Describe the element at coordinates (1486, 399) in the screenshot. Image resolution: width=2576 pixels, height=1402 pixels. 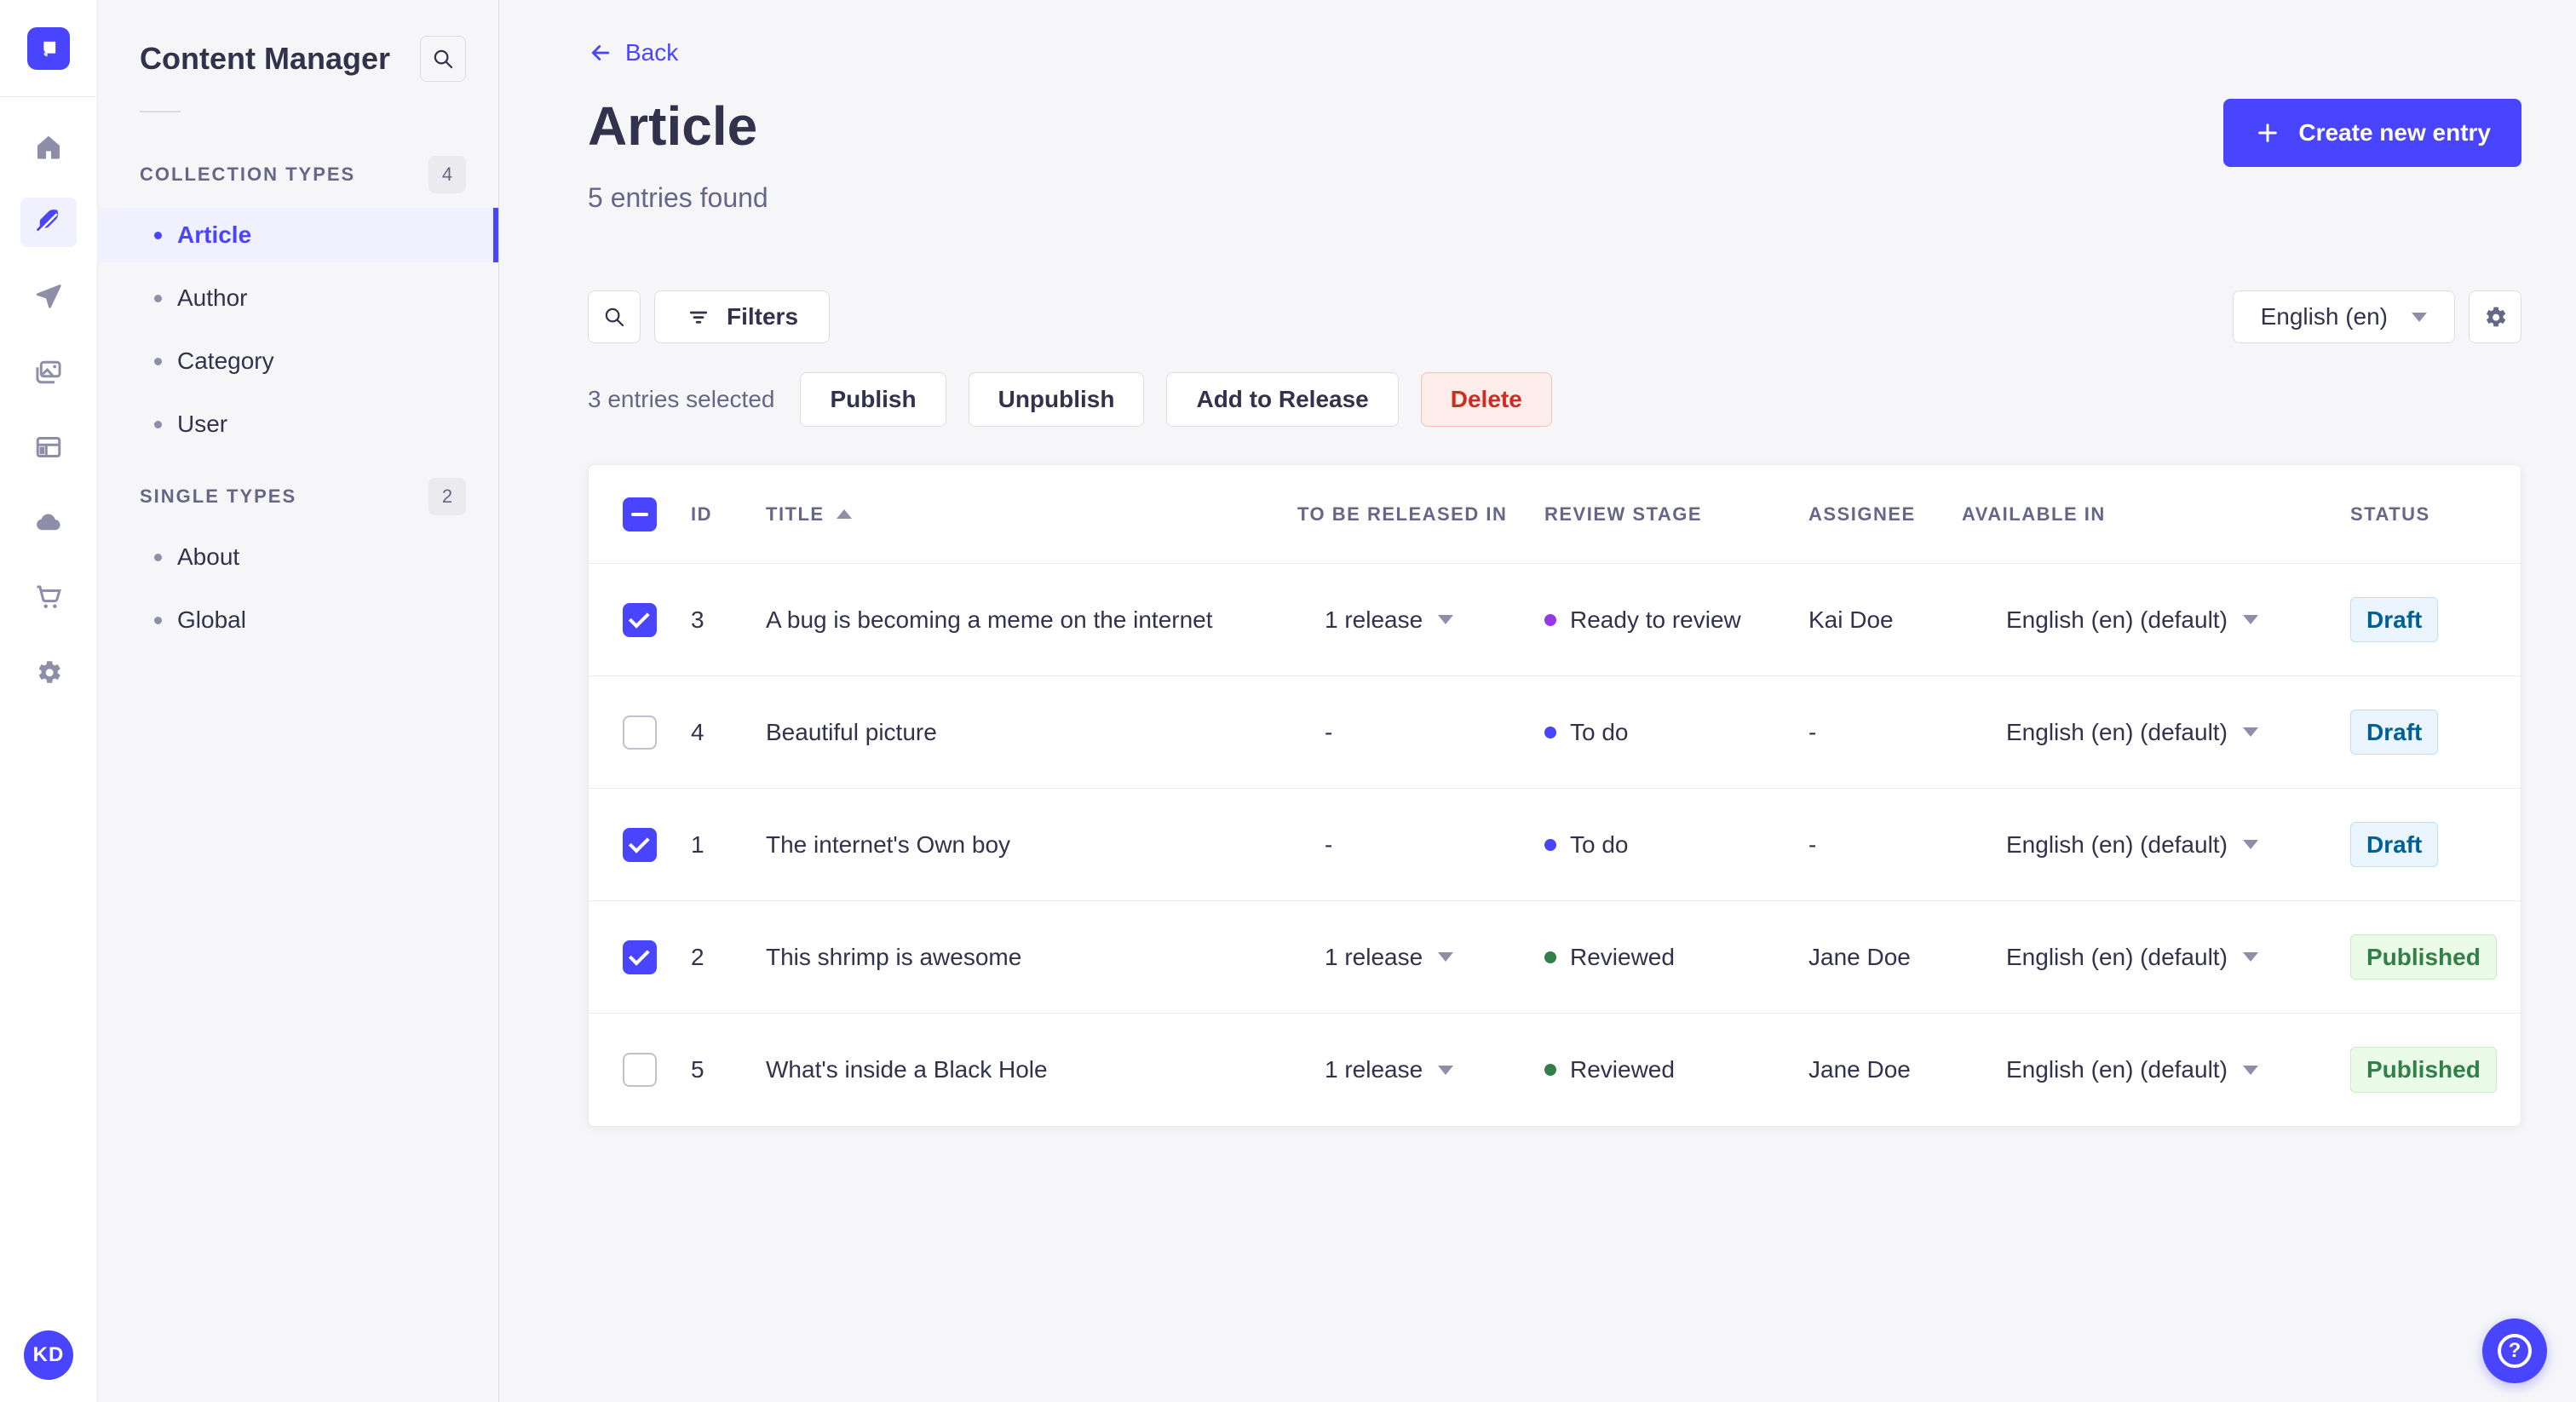
I see `delete-button: Delete` at that location.